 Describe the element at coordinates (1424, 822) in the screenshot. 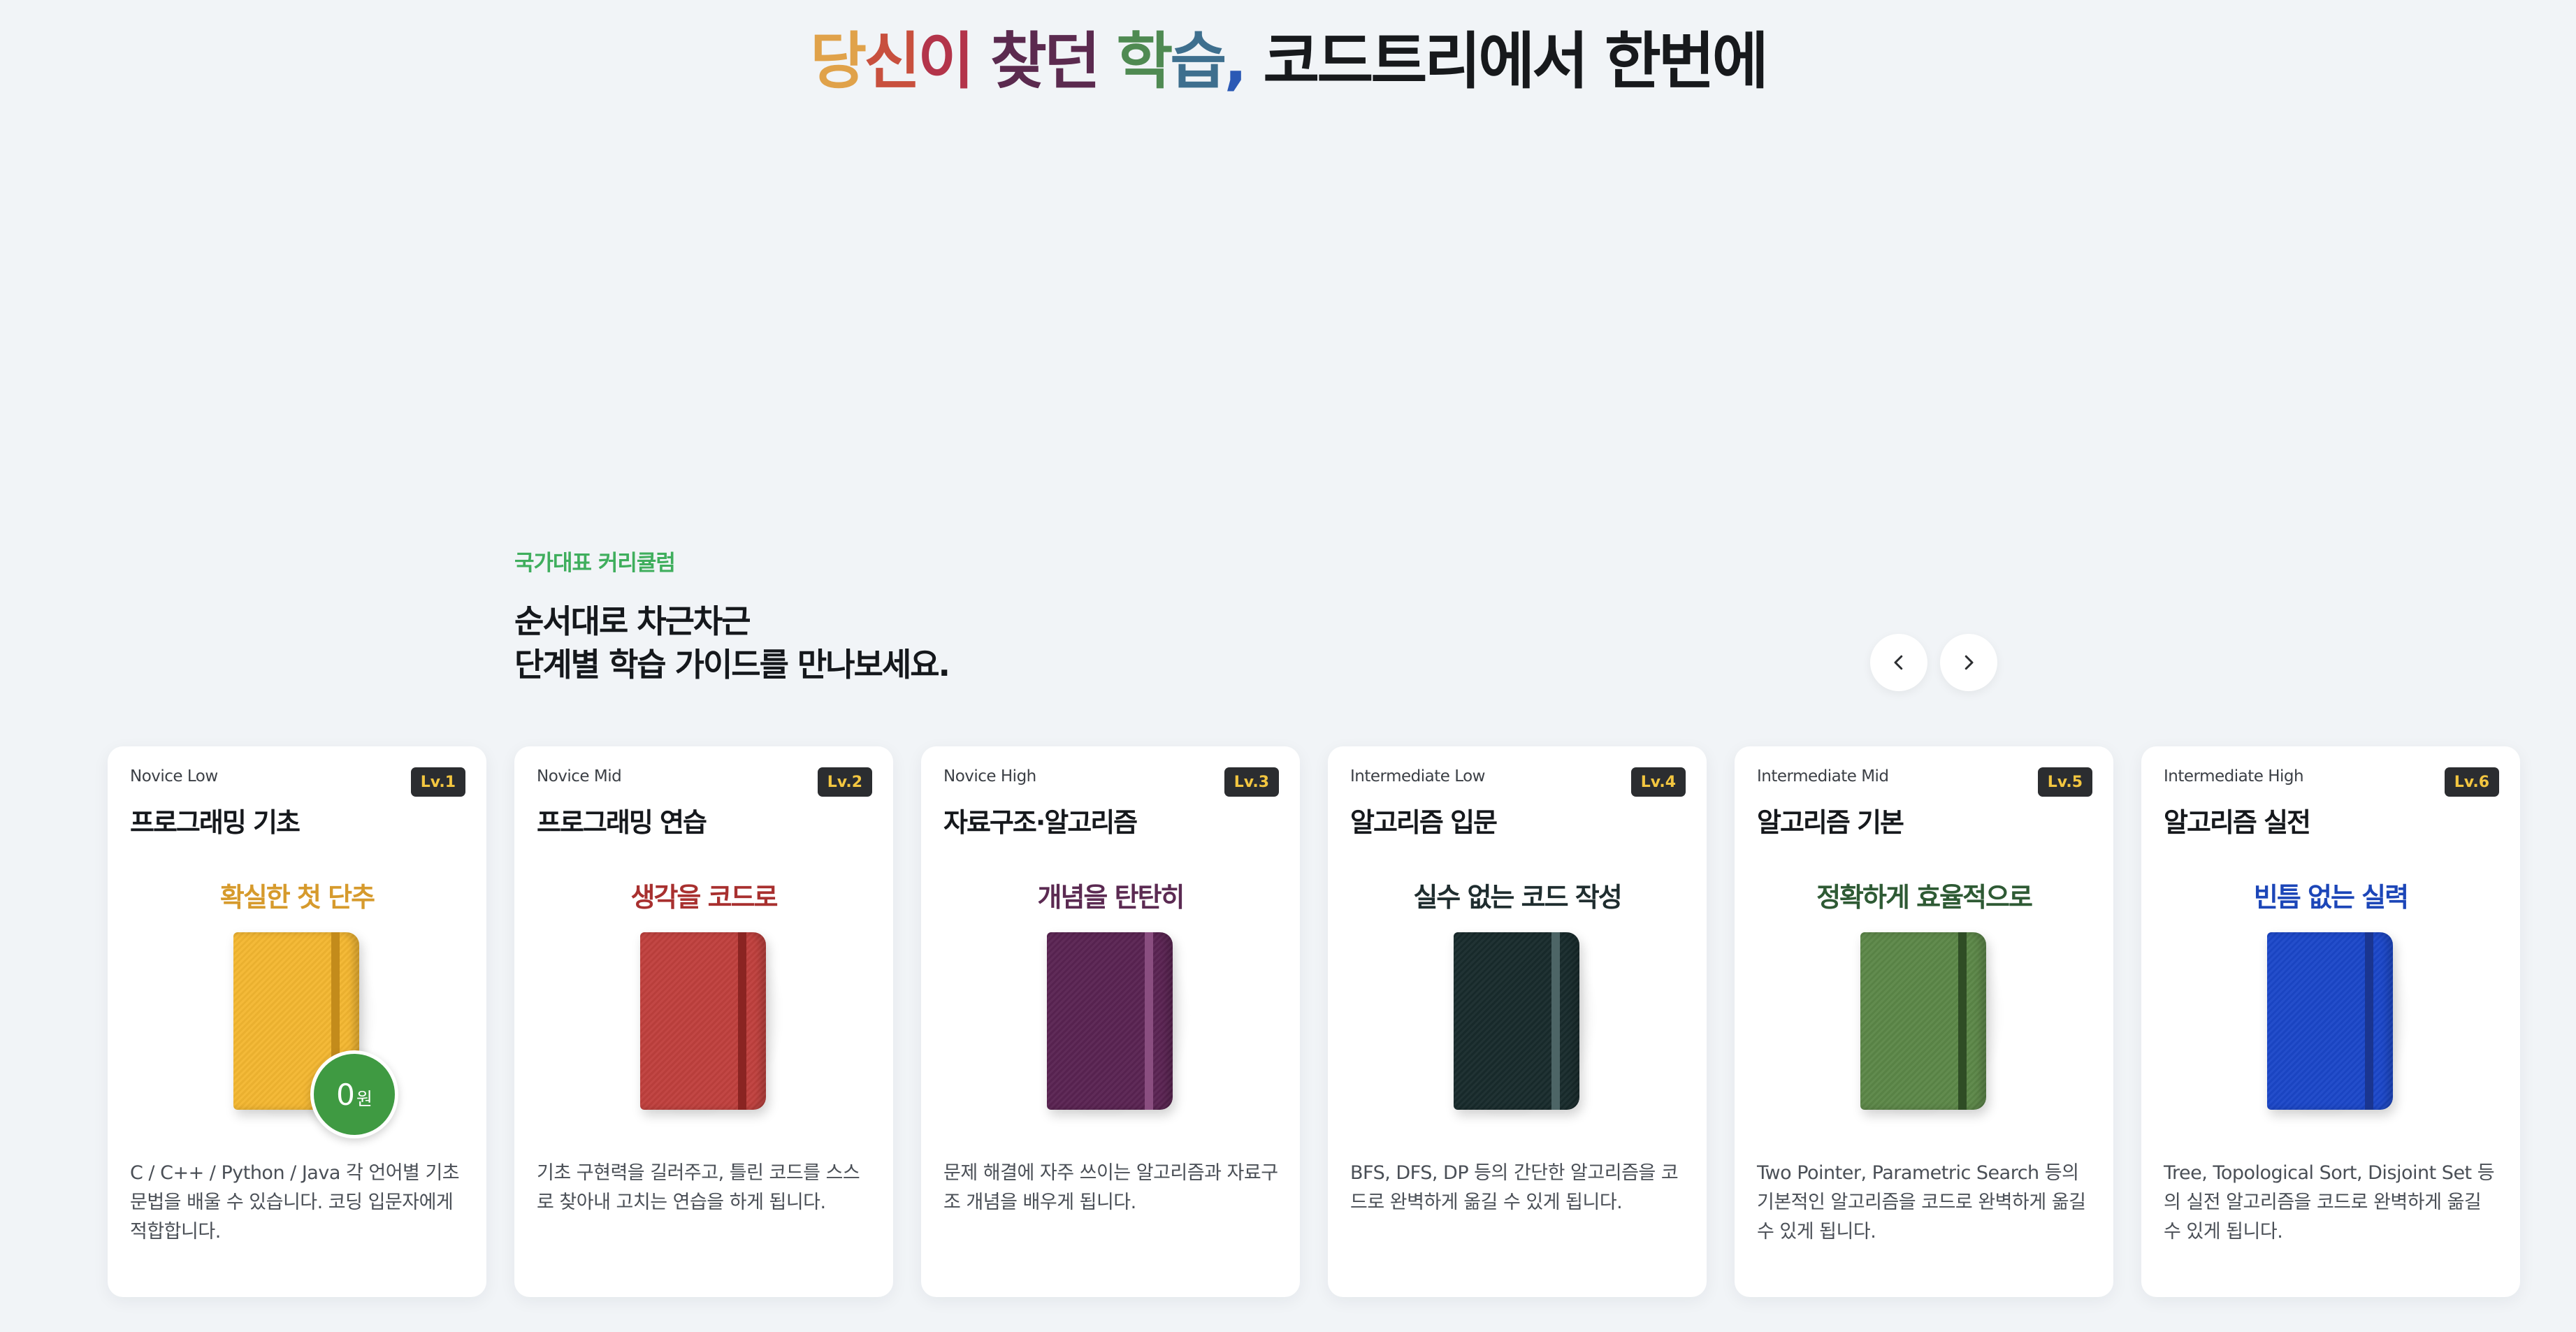

I see `card-title: 알고리즘 입문` at that location.